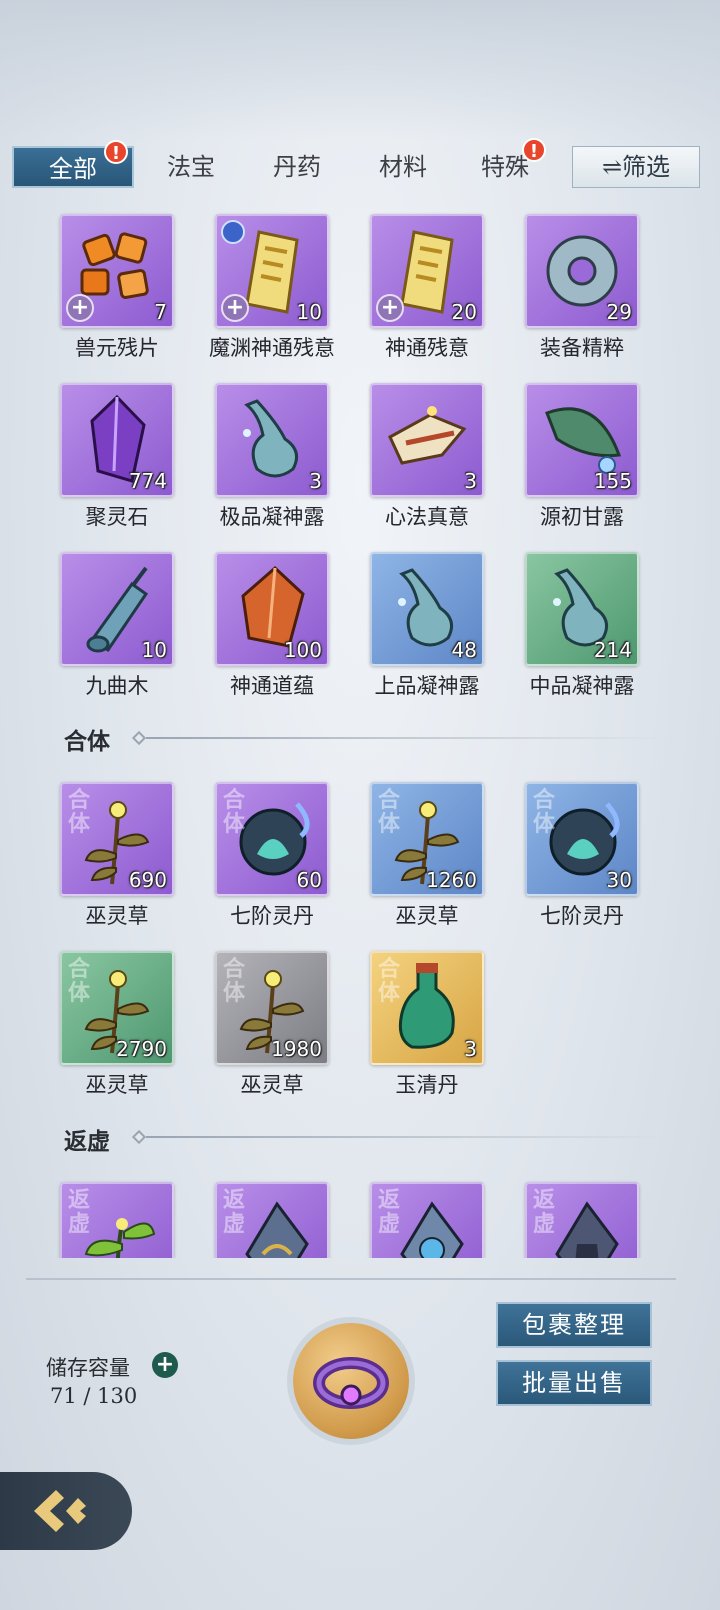 Image resolution: width=720 pixels, height=1610 pixels. What do you see at coordinates (165, 1365) in the screenshot?
I see `expand-storage-button: +` at bounding box center [165, 1365].